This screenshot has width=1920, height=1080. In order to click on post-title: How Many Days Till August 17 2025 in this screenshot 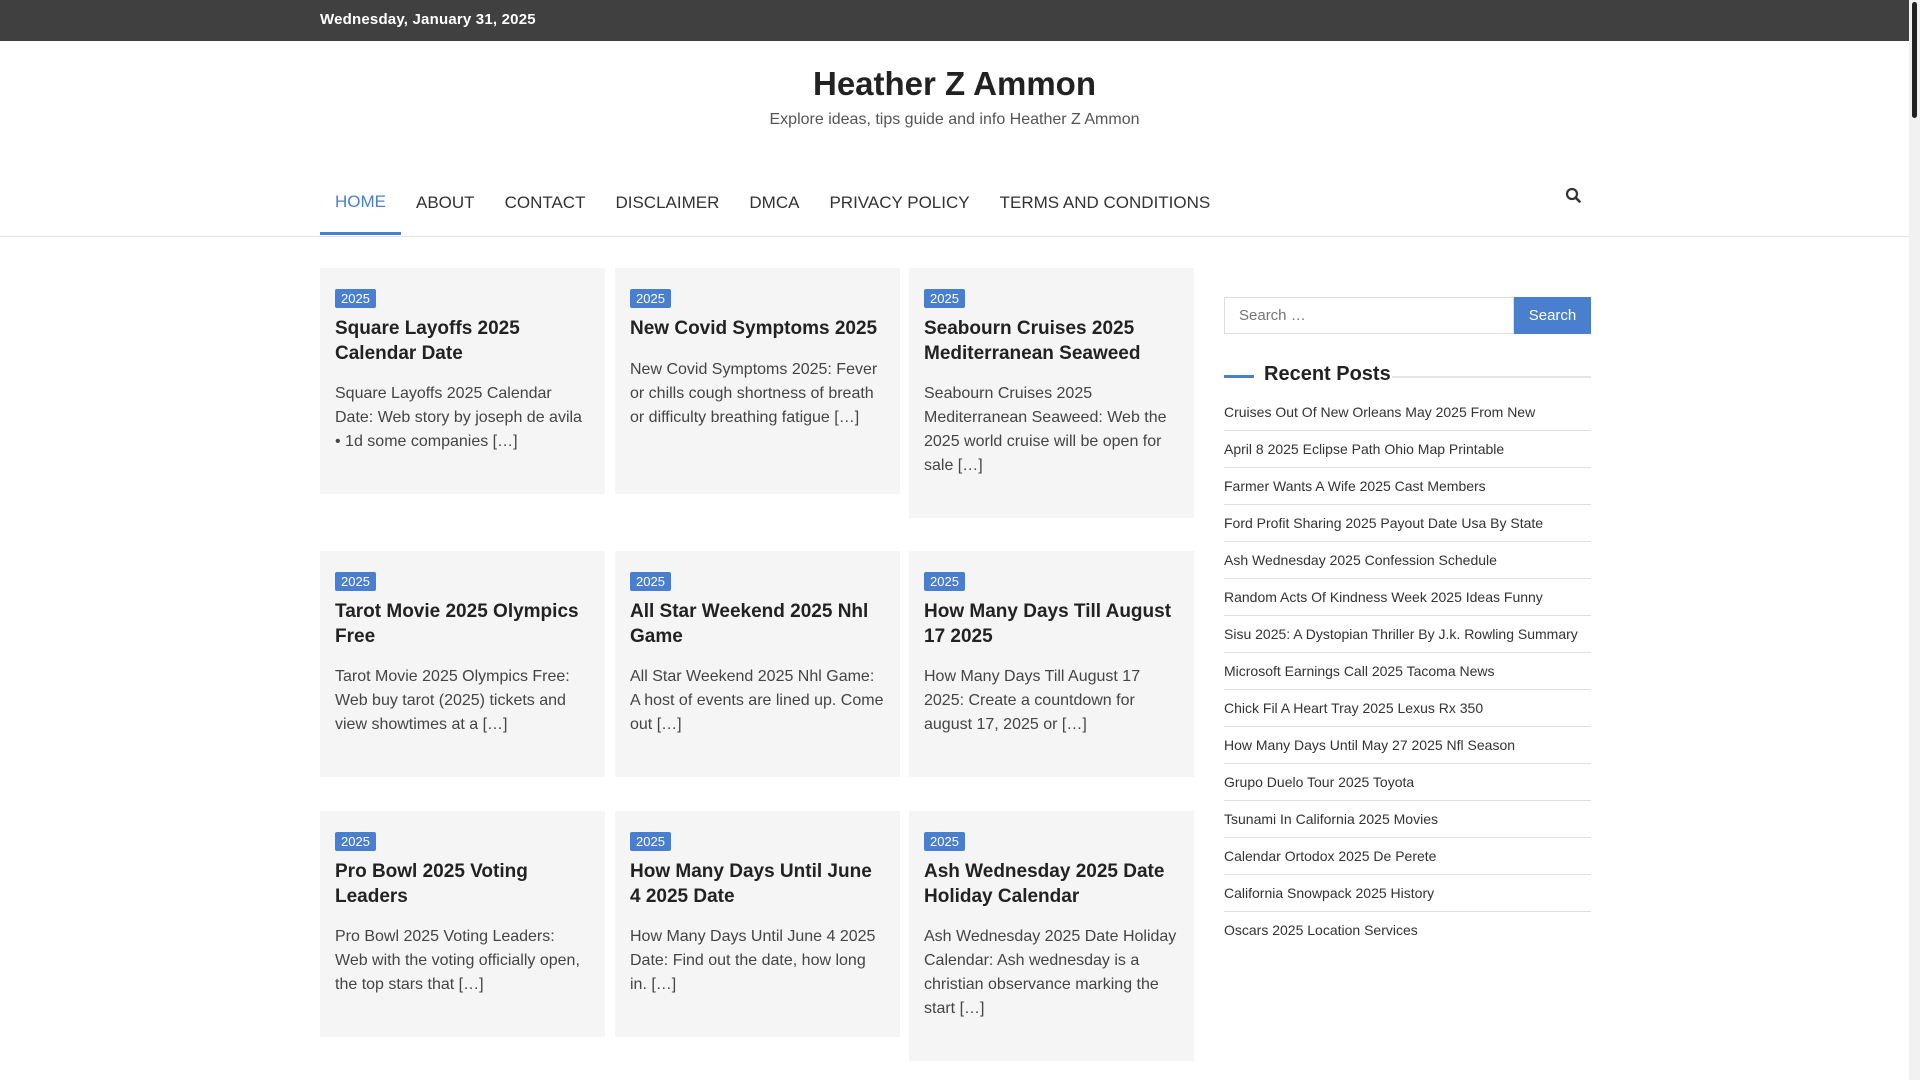, I will do `click(1051, 624)`.